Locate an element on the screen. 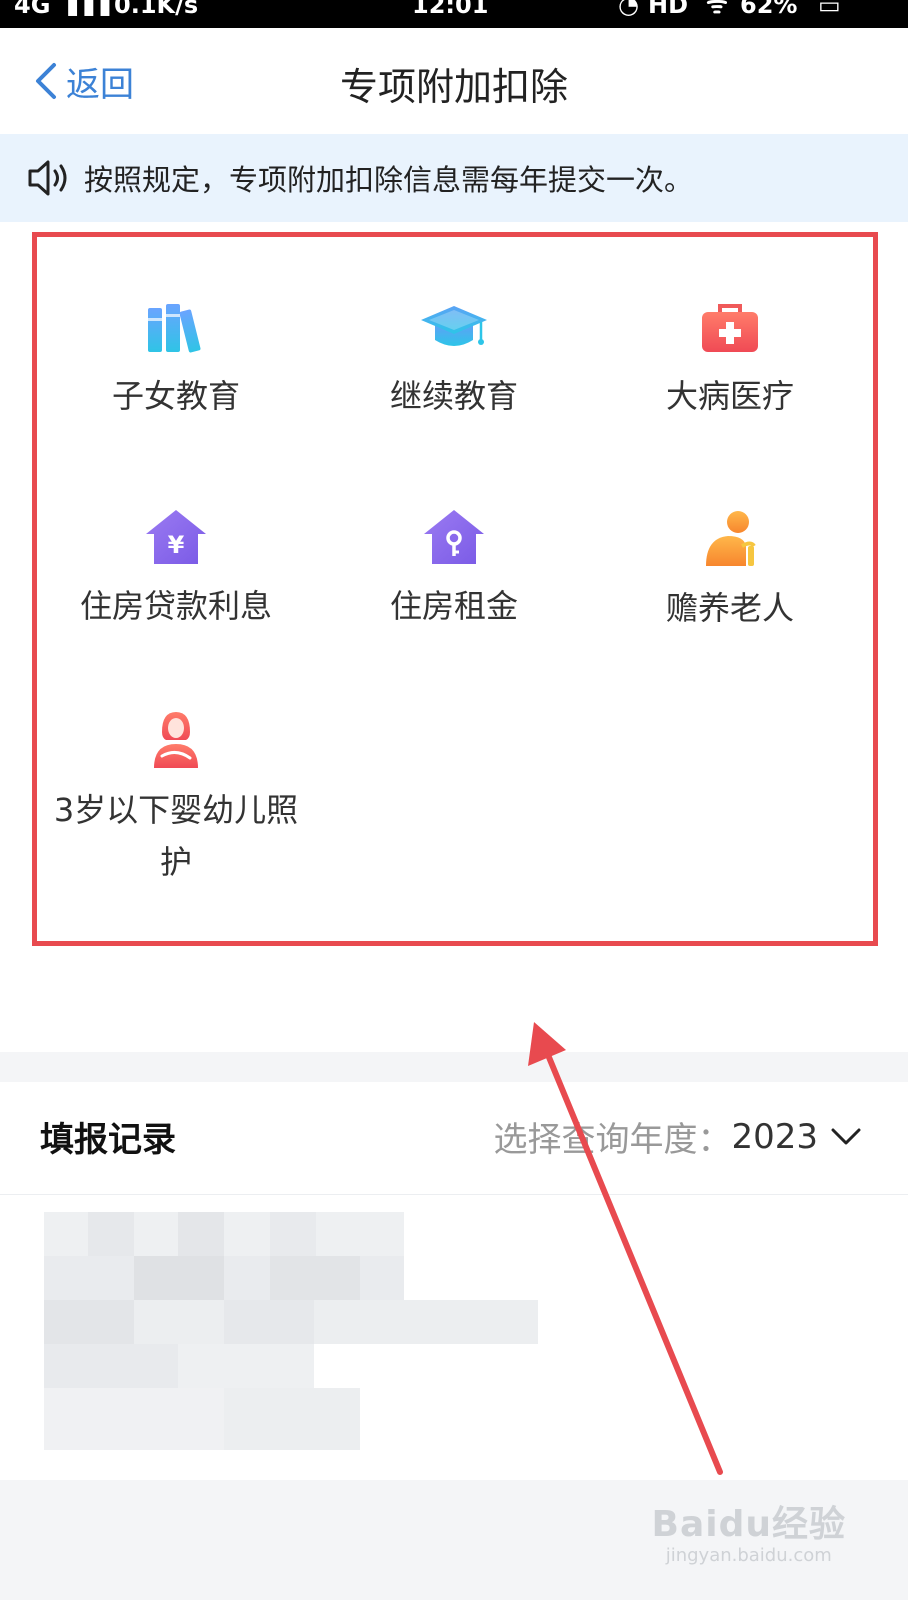  watermark-sub: jingyan.baidu.com is located at coordinates (748, 1555).